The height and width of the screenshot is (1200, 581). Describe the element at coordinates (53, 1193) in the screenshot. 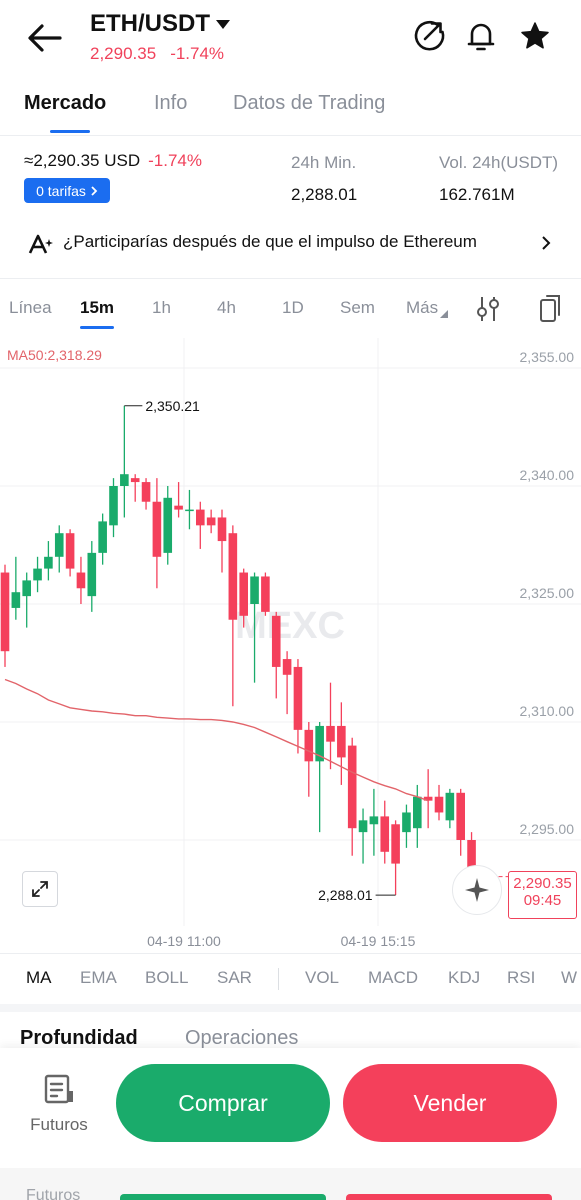

I see `futures-label-ghost: Futuros` at that location.